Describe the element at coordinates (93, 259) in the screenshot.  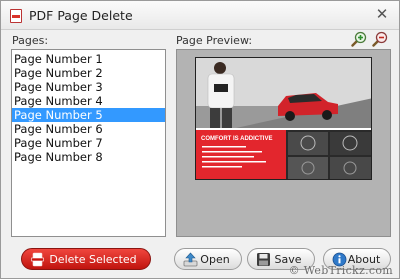
I see `delete-selected-label: Delete Selected` at that location.